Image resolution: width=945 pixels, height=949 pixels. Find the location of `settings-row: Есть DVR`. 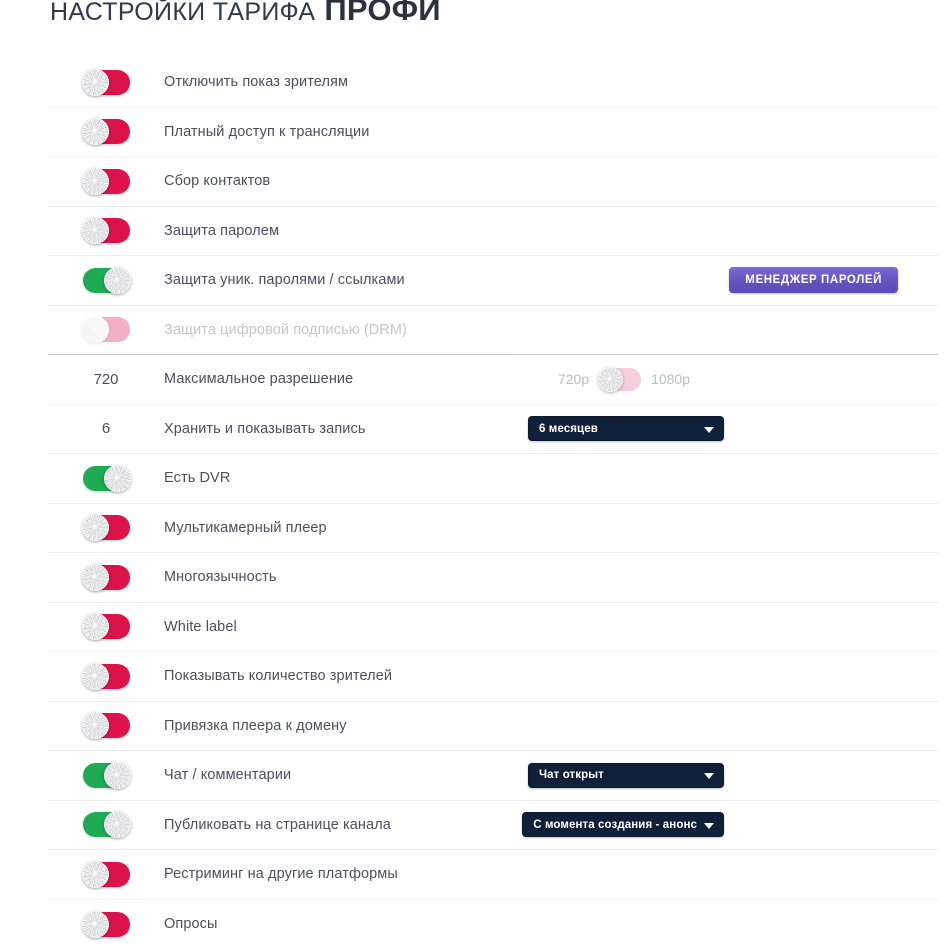

settings-row: Есть DVR is located at coordinates (493, 479).